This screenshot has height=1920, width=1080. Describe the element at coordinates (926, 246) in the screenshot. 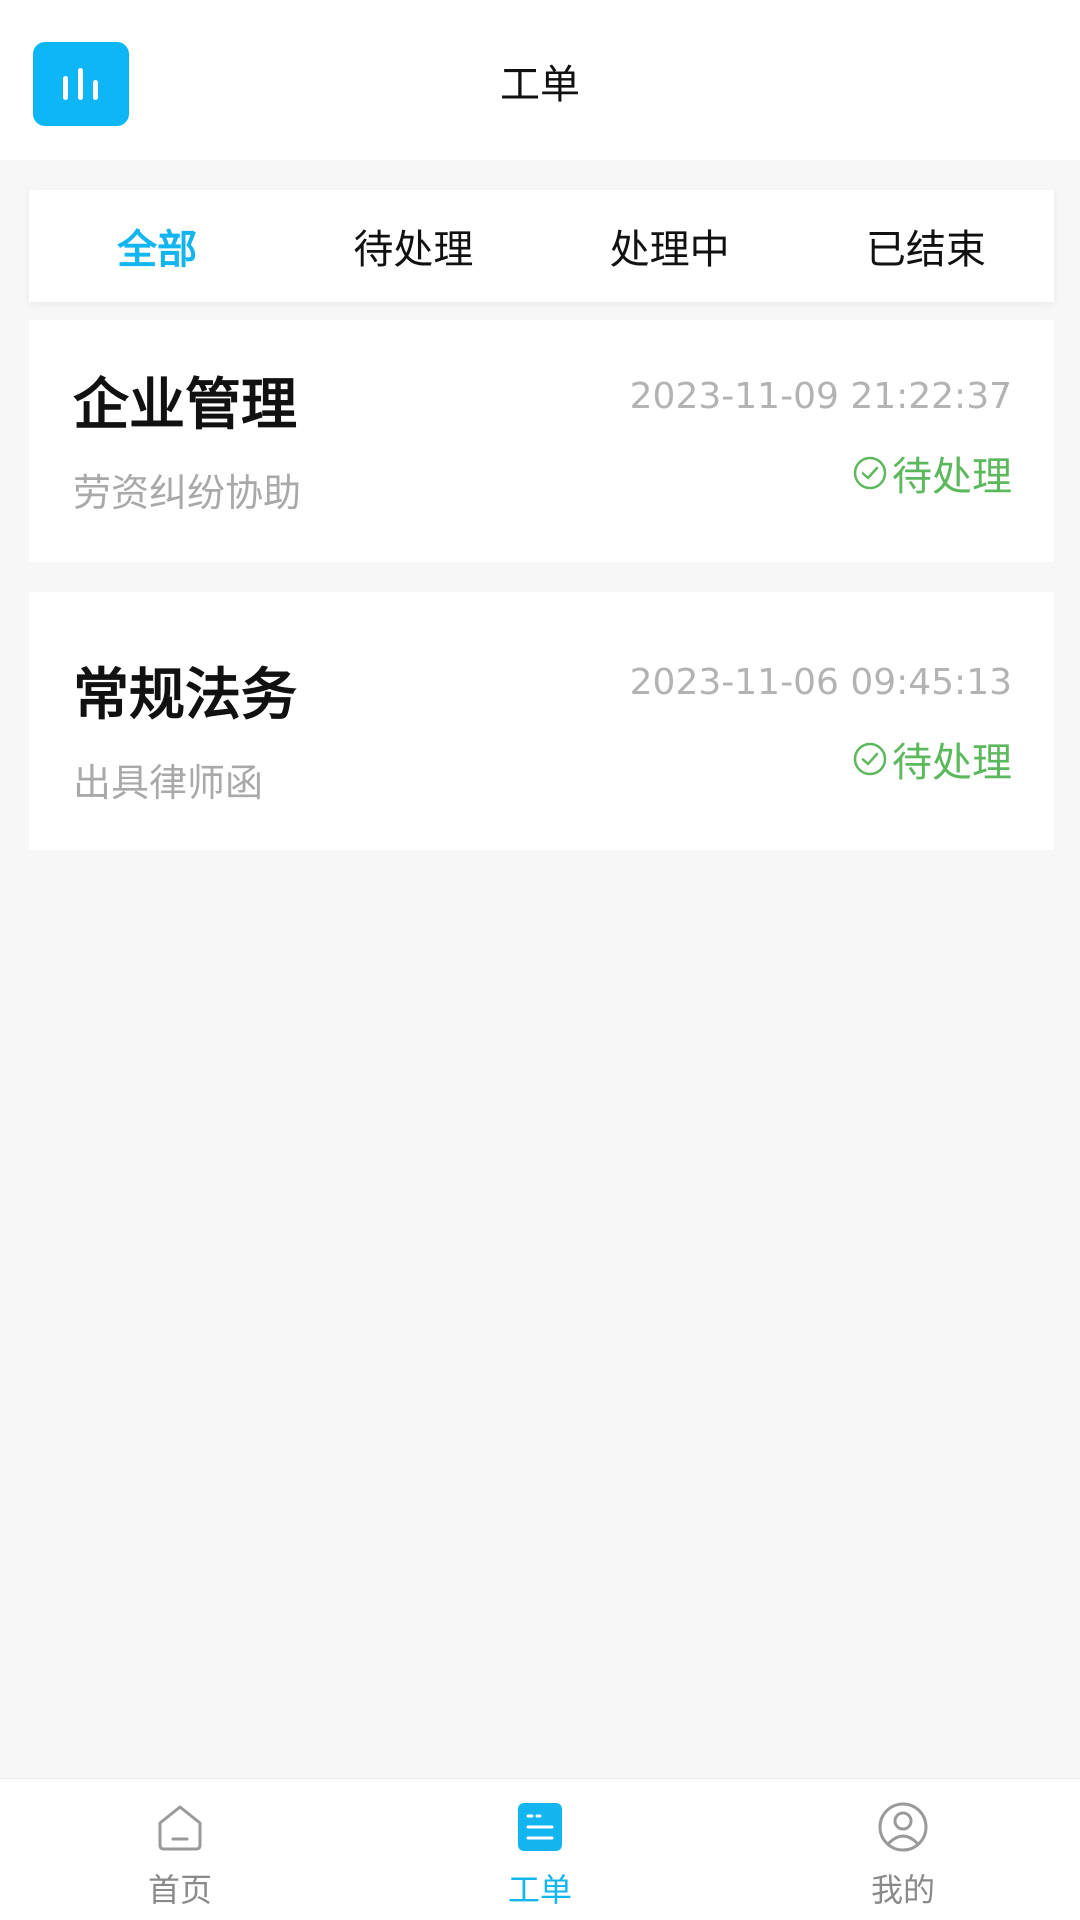

I see `tab-finished: 已结束` at that location.